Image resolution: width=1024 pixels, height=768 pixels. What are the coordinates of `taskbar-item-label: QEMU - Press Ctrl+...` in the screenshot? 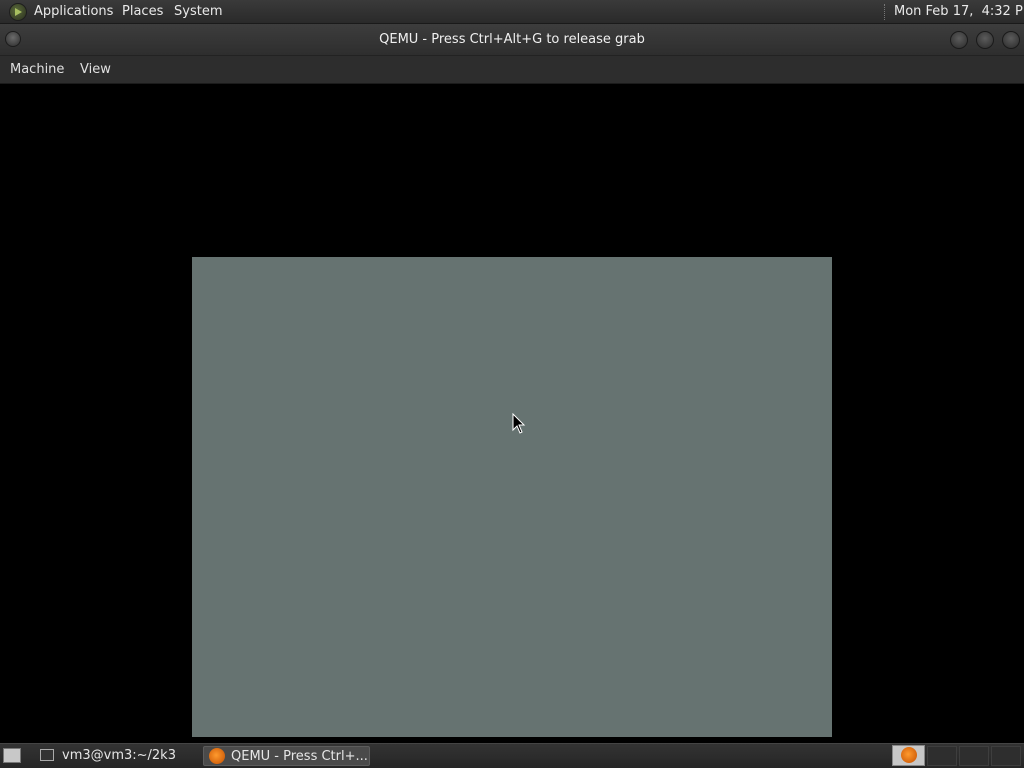 It's located at (299, 756).